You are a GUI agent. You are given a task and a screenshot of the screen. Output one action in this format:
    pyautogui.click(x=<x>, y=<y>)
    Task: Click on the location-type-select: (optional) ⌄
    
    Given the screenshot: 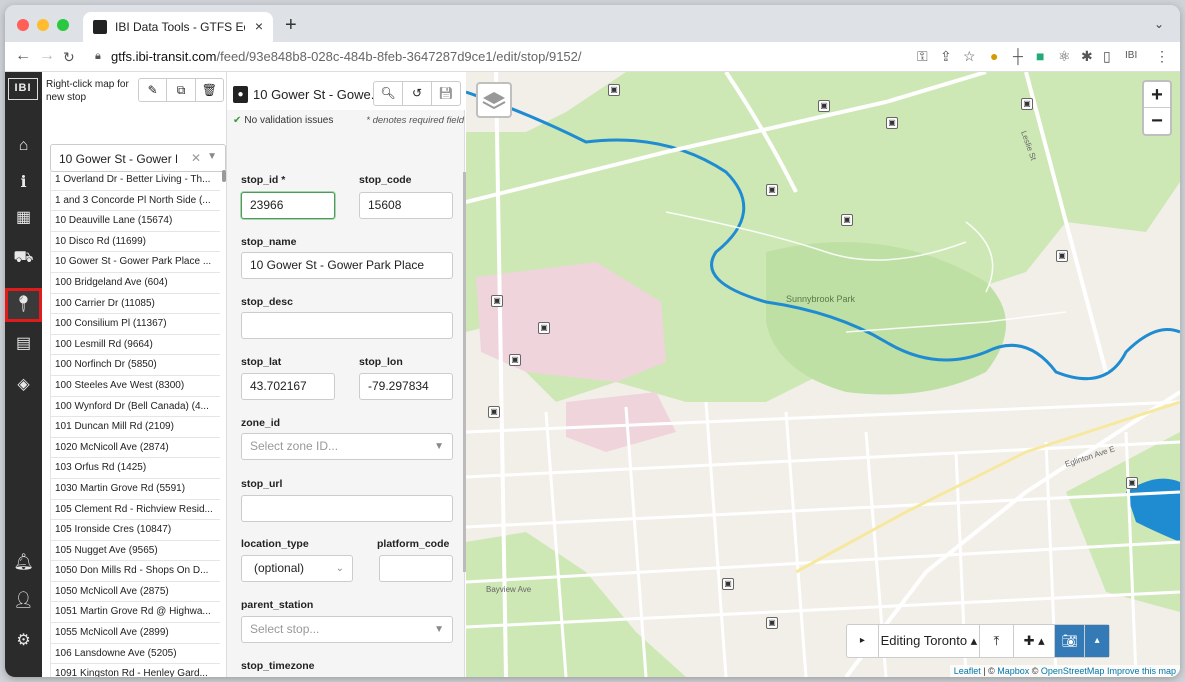 What is the action you would take?
    pyautogui.click(x=297, y=568)
    